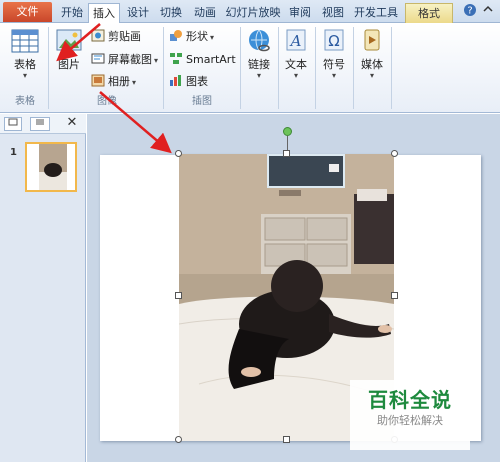 The height and width of the screenshot is (462, 500). What do you see at coordinates (25, 41) in the screenshot?
I see `table-icon` at bounding box center [25, 41].